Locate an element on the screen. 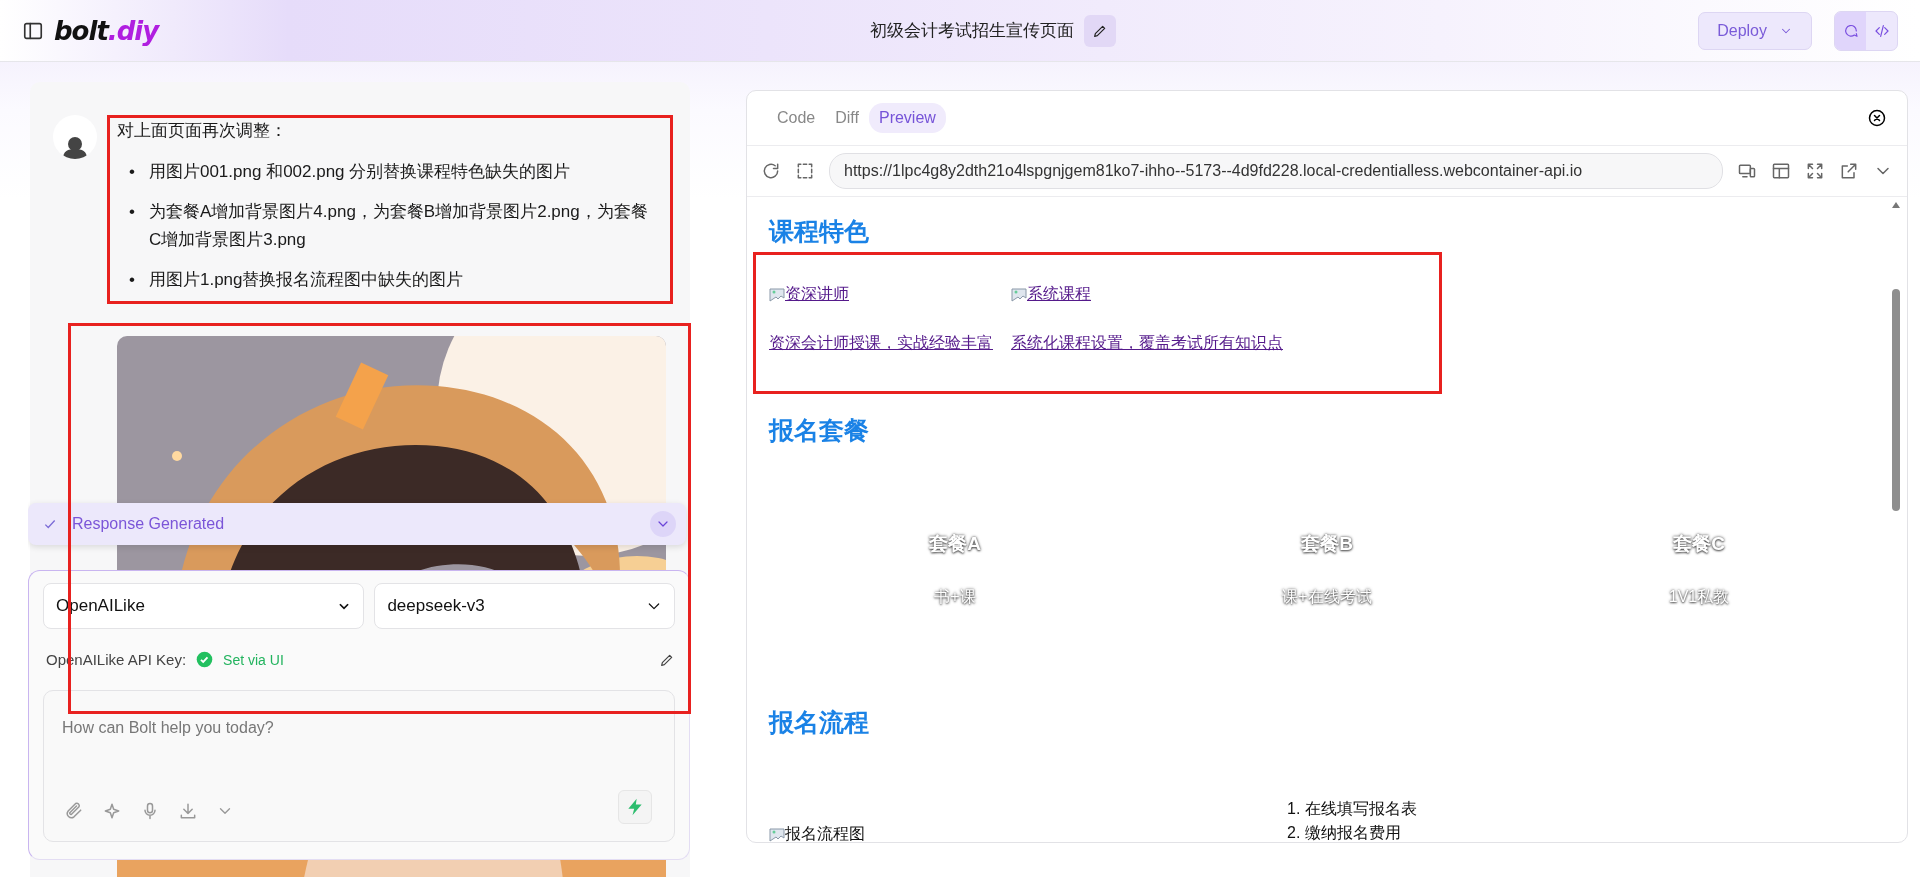 The height and width of the screenshot is (877, 1920). select-area-icon is located at coordinates (805, 171).